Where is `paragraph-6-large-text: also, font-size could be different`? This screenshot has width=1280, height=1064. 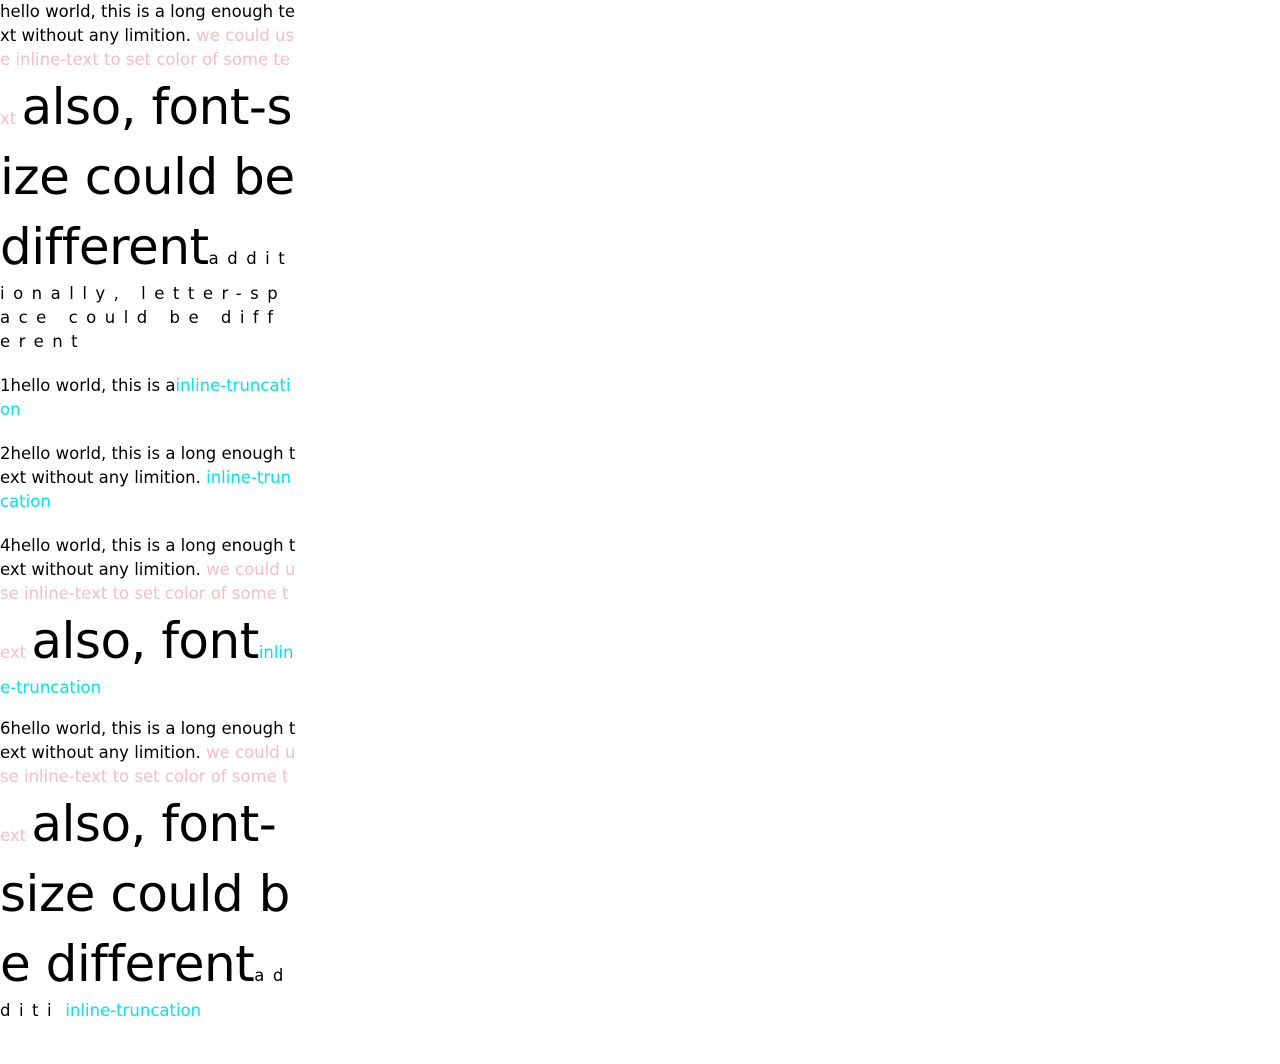 paragraph-6-large-text: also, font-size could be different is located at coordinates (145, 894).